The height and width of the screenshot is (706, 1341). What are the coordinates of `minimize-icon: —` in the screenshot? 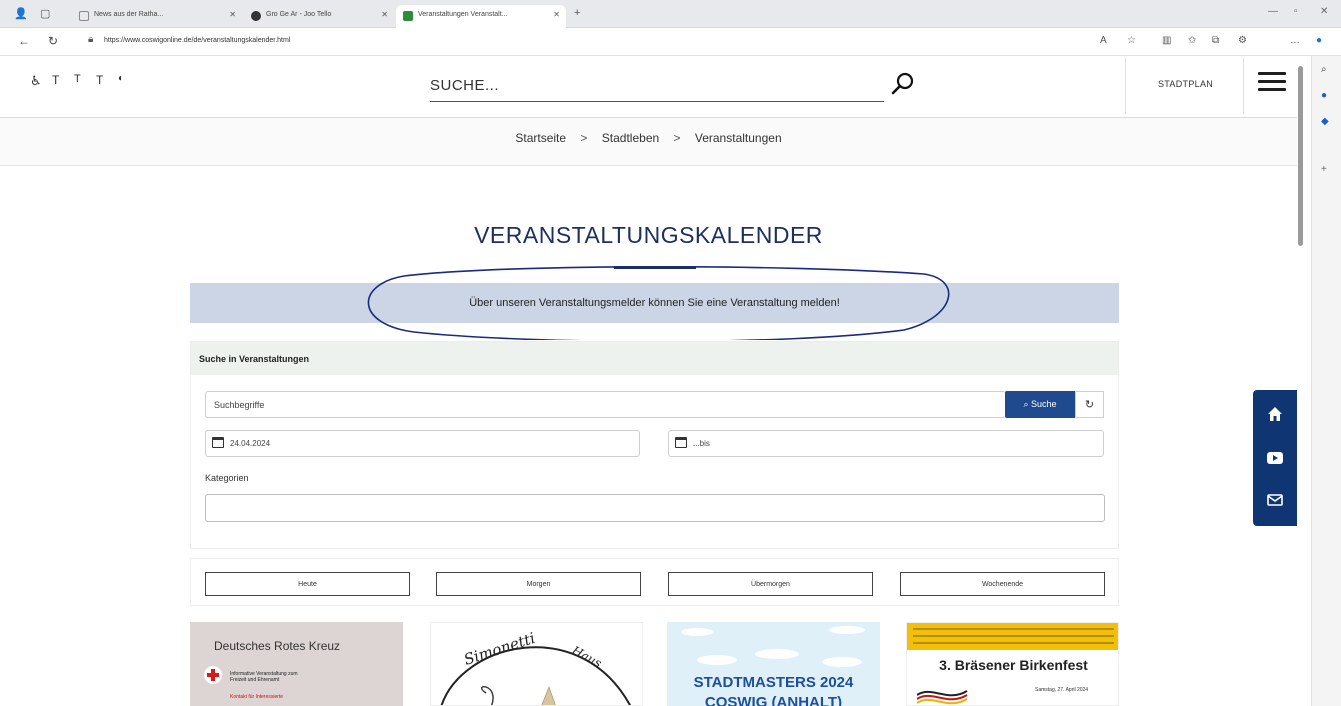 It's located at (1273, 11).